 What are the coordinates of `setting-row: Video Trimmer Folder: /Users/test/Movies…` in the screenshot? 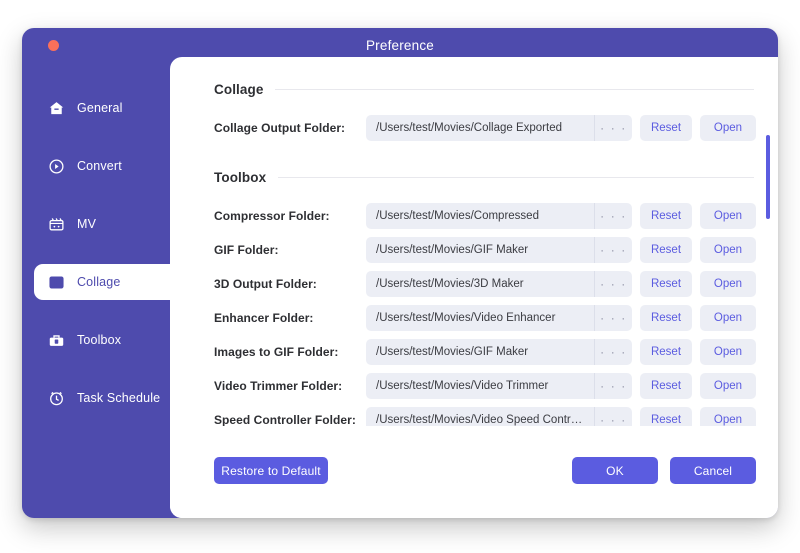 It's located at (474, 386).